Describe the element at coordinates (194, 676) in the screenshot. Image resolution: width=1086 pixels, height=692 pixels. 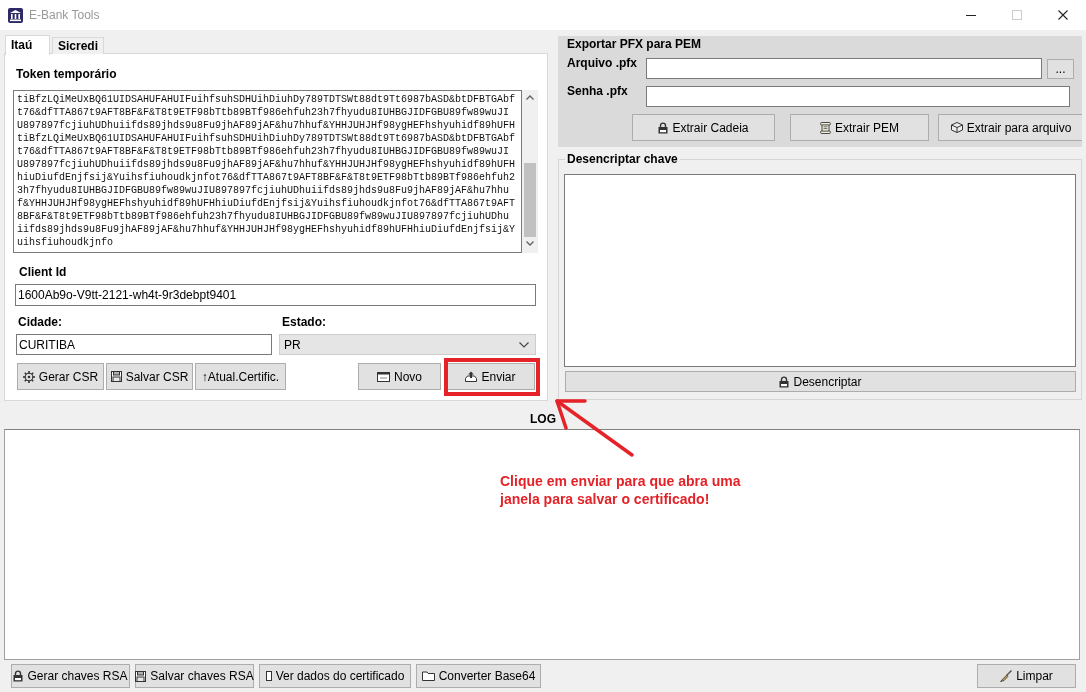
I see `save-keys-button: Salvar chaves RSA` at that location.